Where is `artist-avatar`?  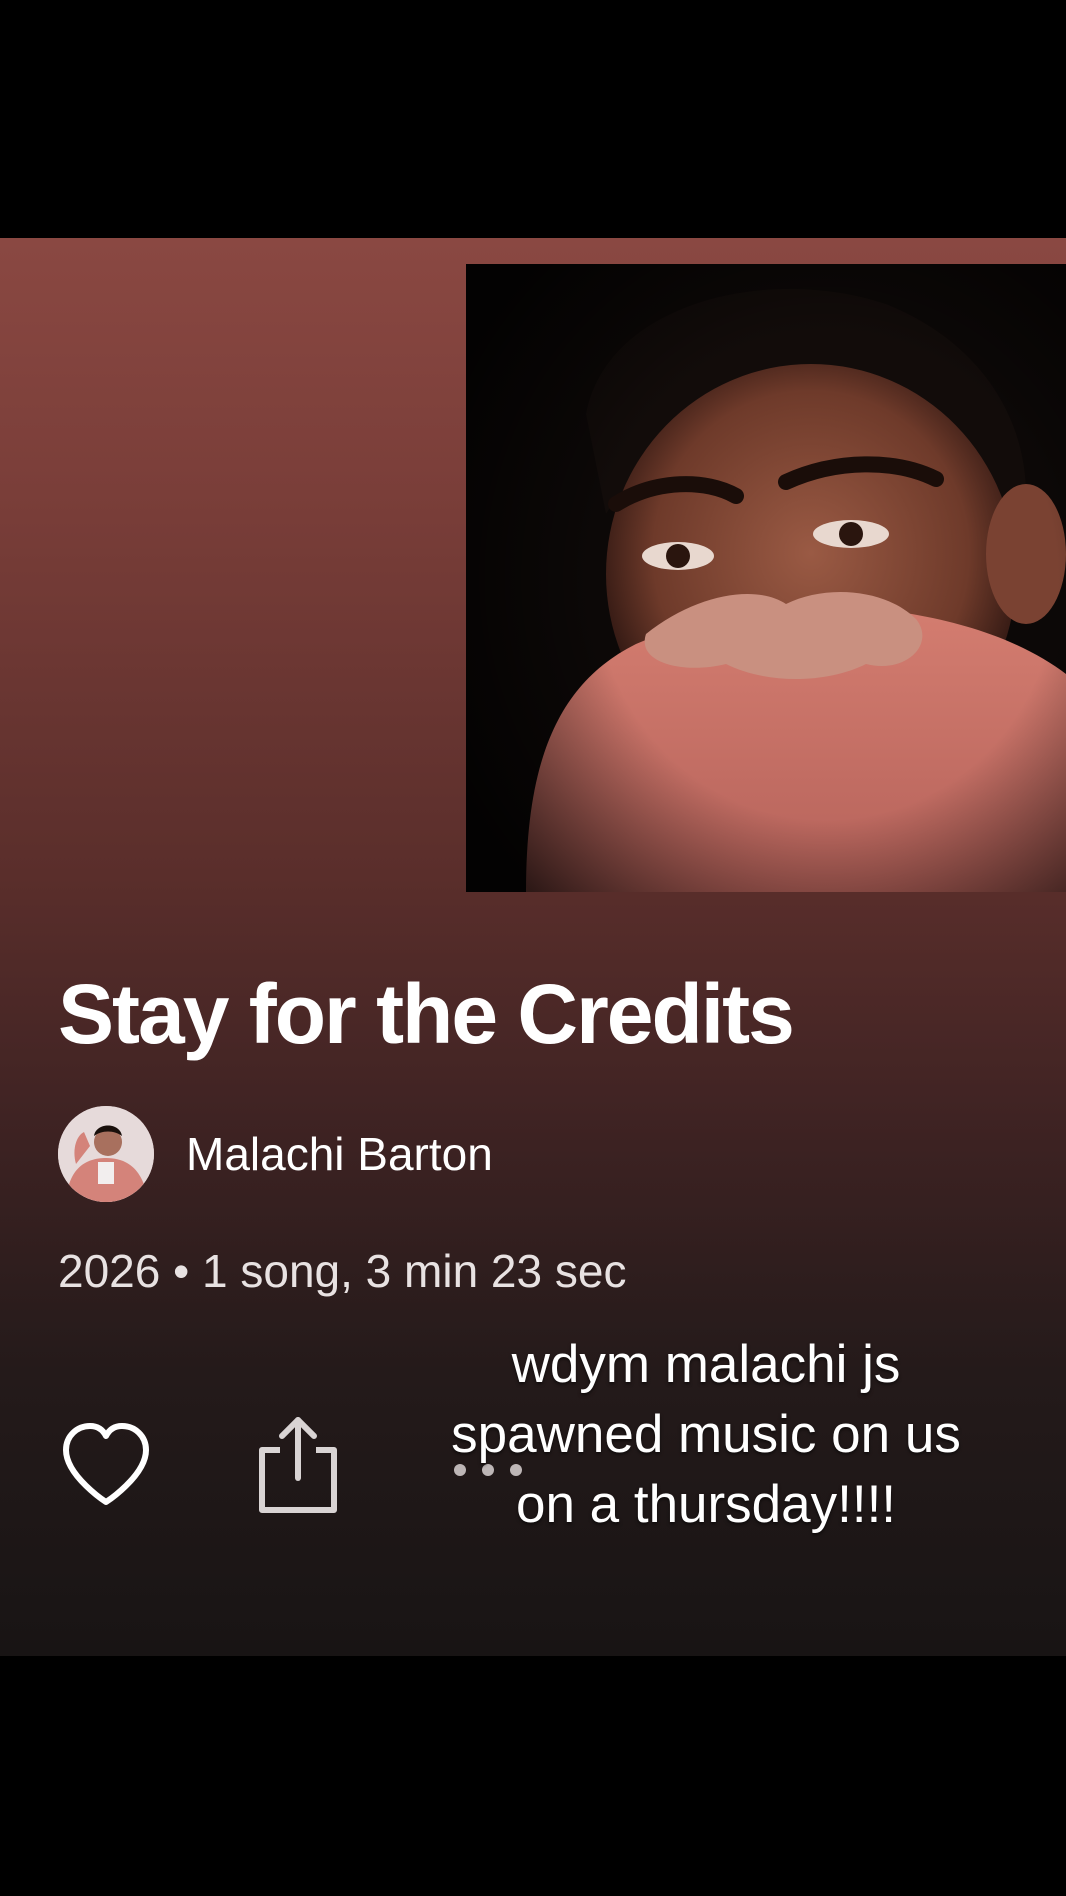 artist-avatar is located at coordinates (106, 1154).